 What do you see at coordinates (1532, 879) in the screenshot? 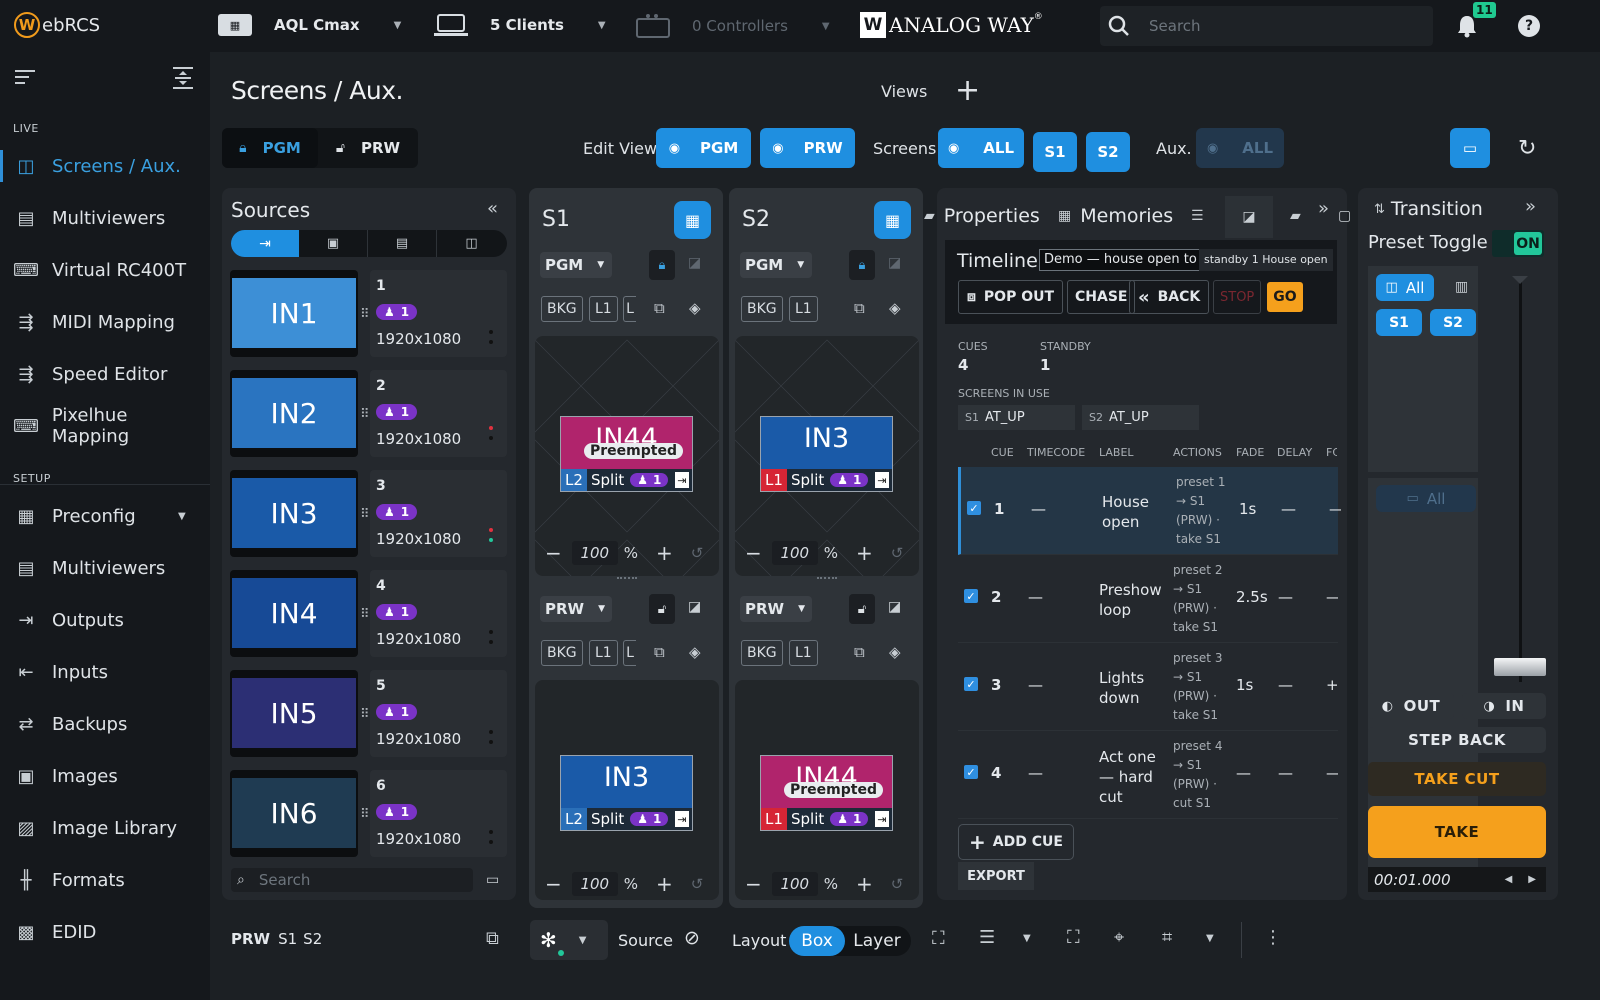
I see `chevron-right-icon: ▶` at bounding box center [1532, 879].